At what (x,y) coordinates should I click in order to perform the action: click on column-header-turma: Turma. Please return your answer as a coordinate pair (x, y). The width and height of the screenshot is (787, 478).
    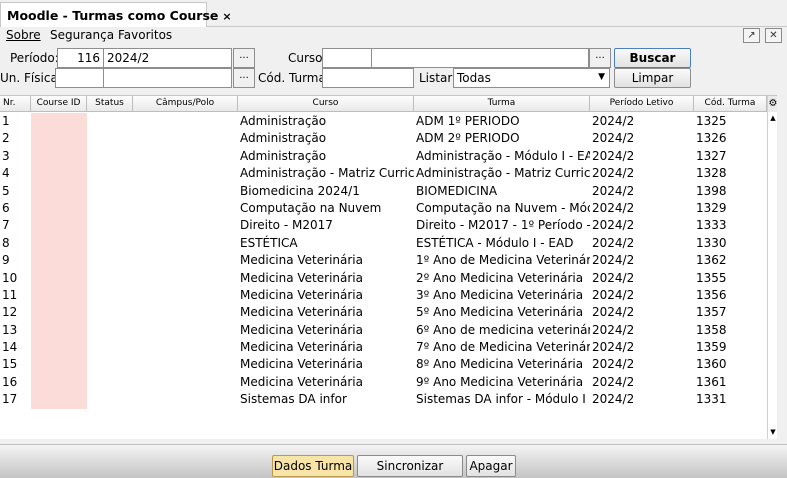
    Looking at the image, I should click on (502, 104).